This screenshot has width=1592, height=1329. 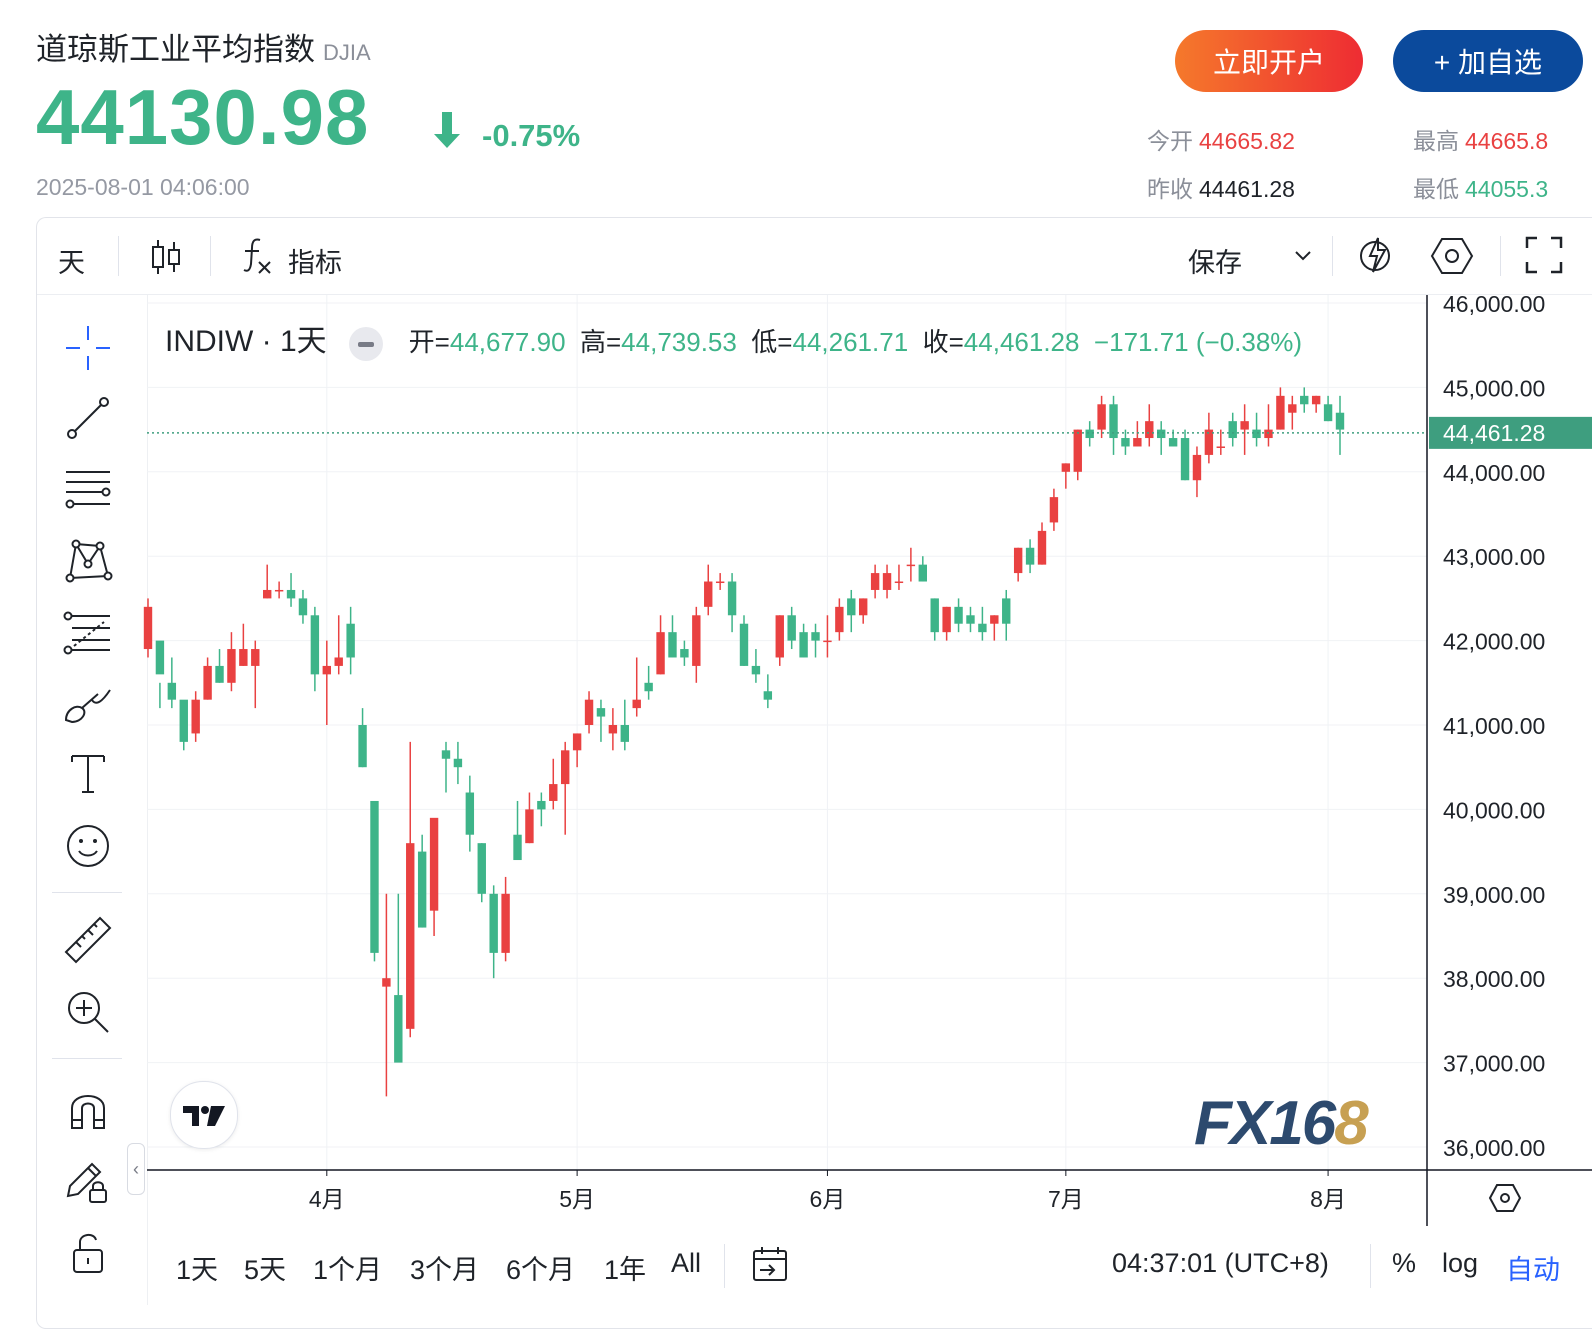 I want to click on auto-scale-toggle: 自动, so click(x=1533, y=1267).